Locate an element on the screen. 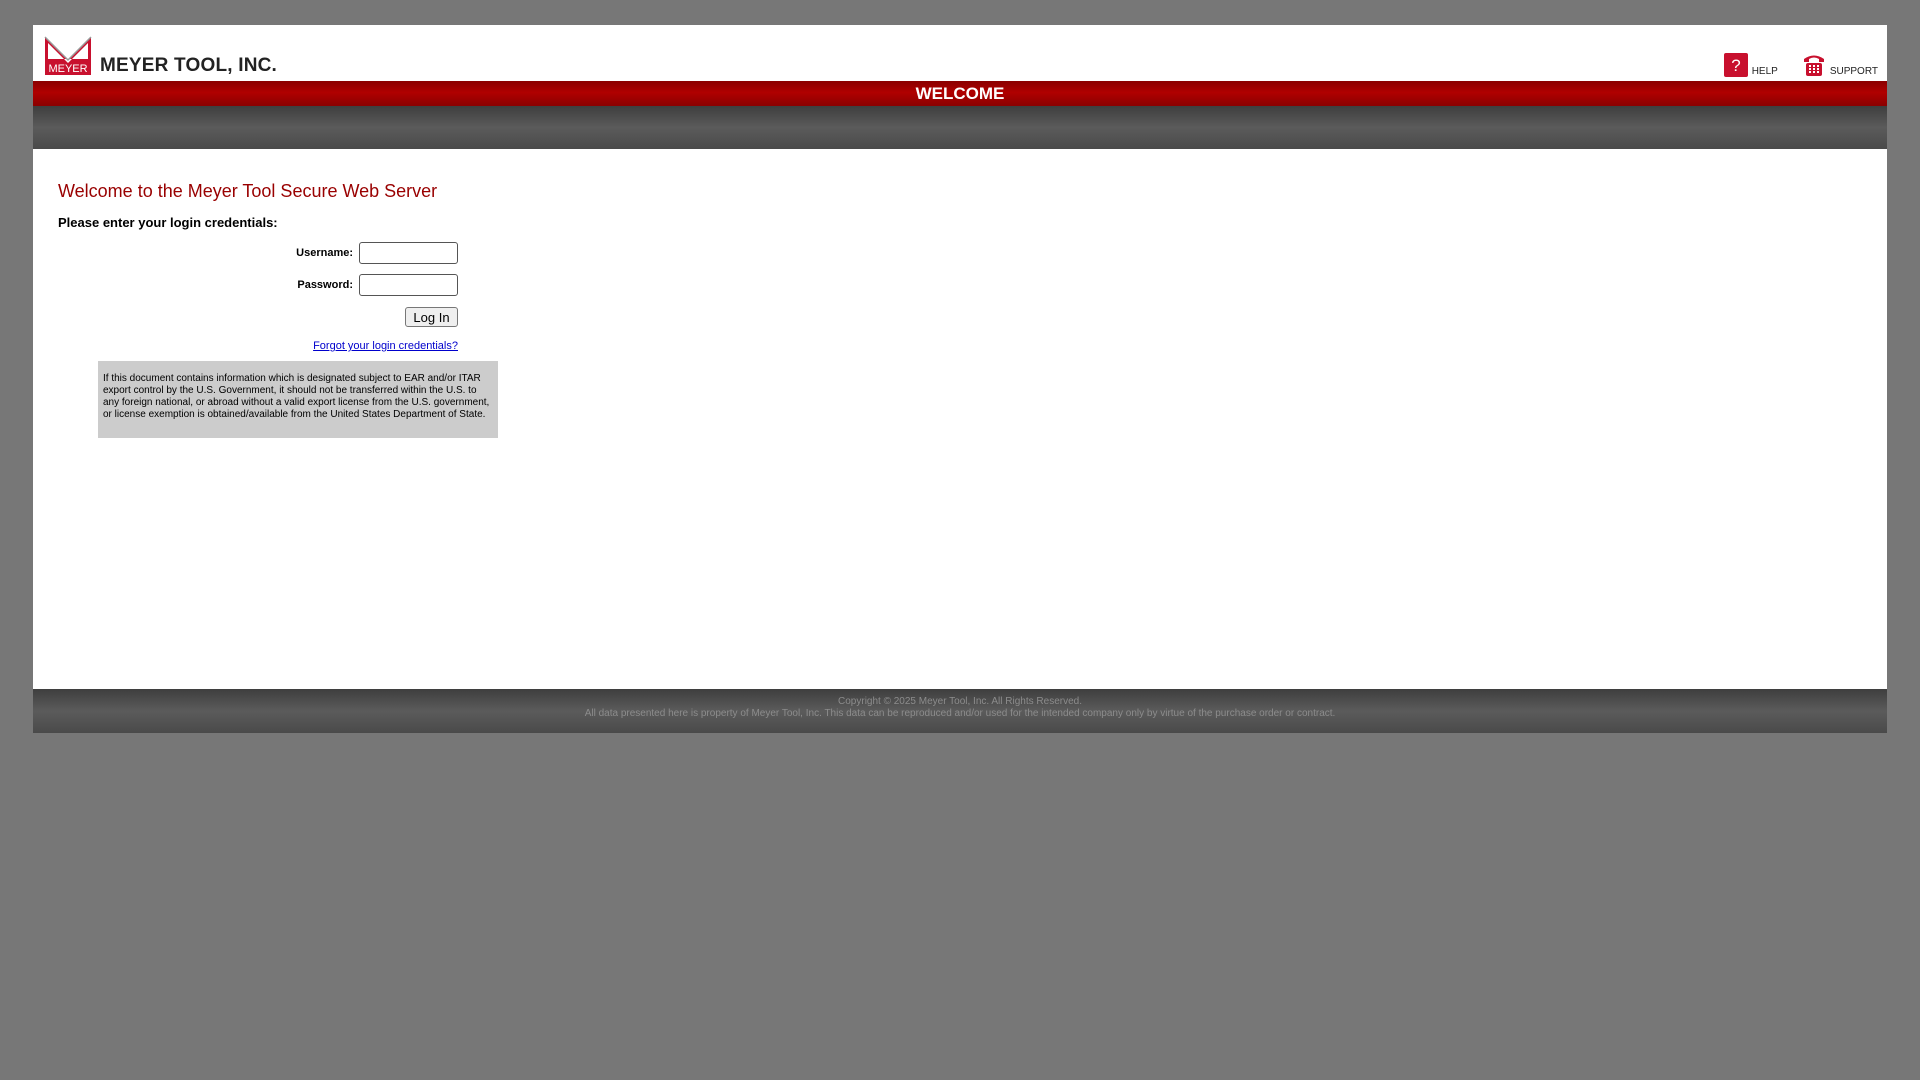 This screenshot has height=1080, width=1920. username-label: Username: is located at coordinates (324, 253).